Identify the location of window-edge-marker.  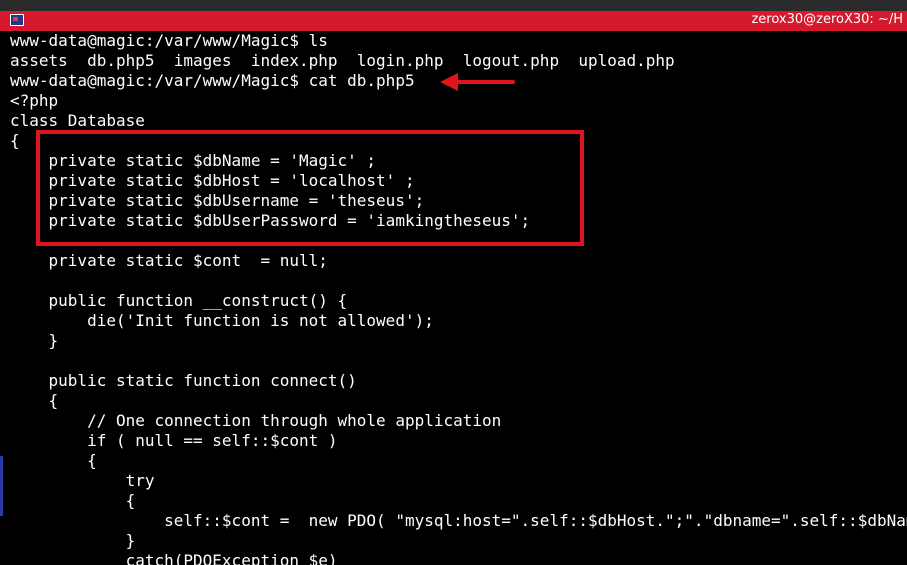
(1, 486).